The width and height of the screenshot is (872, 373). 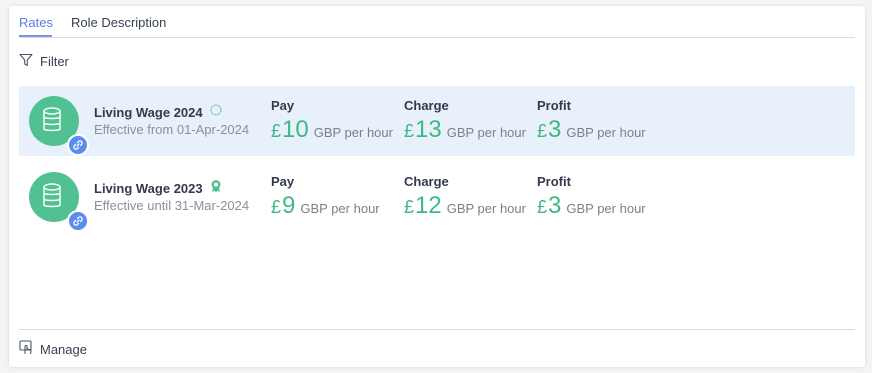 What do you see at coordinates (465, 121) in the screenshot?
I see `charge-metric: Charge £ 13 GBP per hour` at bounding box center [465, 121].